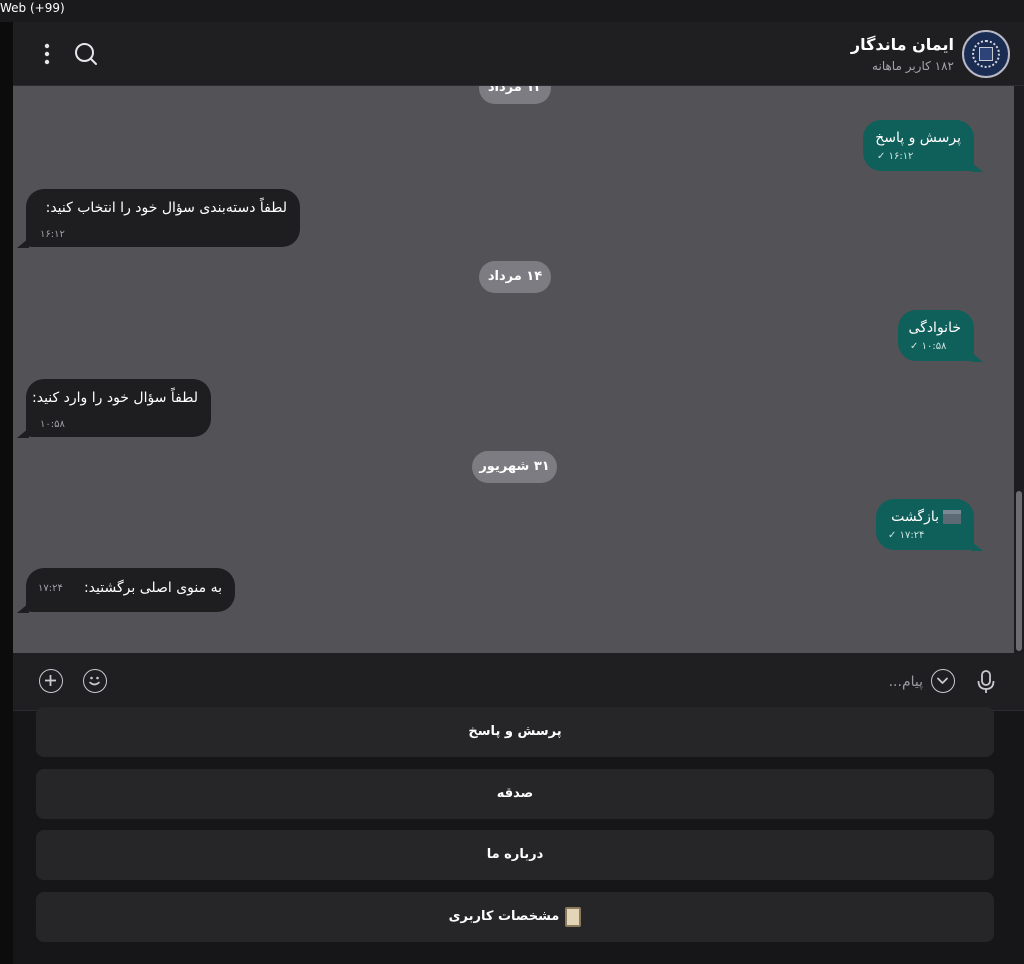 This screenshot has height=964, width=1024. I want to click on search-icon, so click(86, 54).